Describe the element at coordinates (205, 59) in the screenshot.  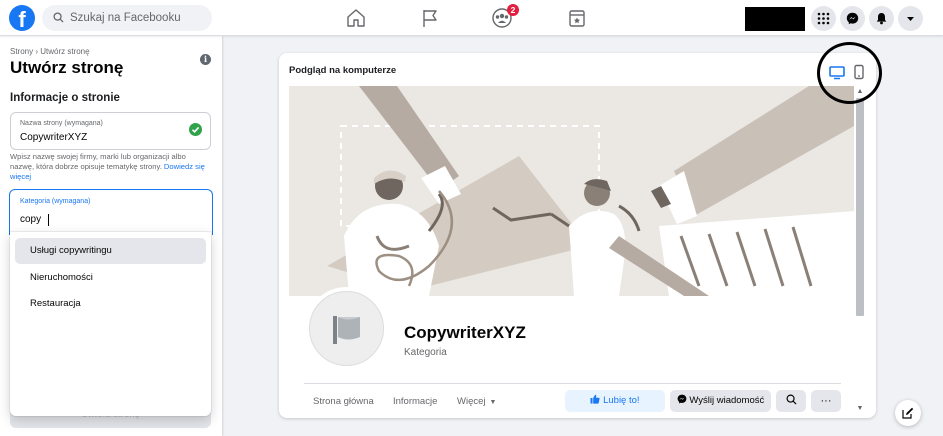
I see `info-icon: i` at that location.